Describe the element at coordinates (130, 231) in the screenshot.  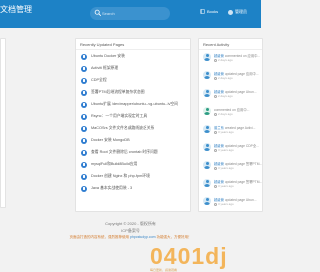
I see `footer-icp: ICP备案号` at that location.